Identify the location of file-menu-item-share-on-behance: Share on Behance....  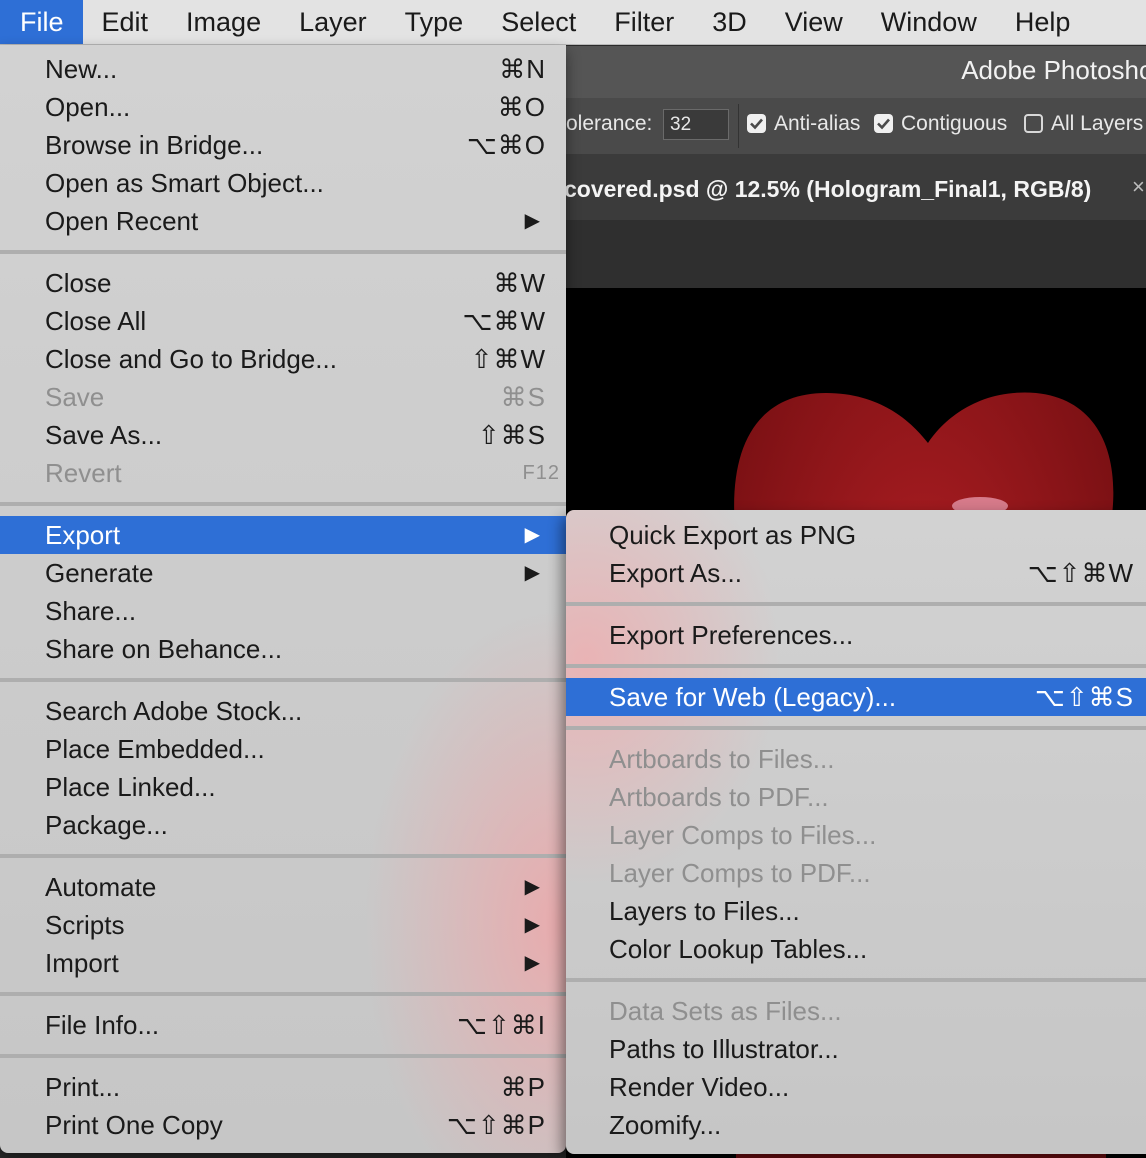
(283, 649).